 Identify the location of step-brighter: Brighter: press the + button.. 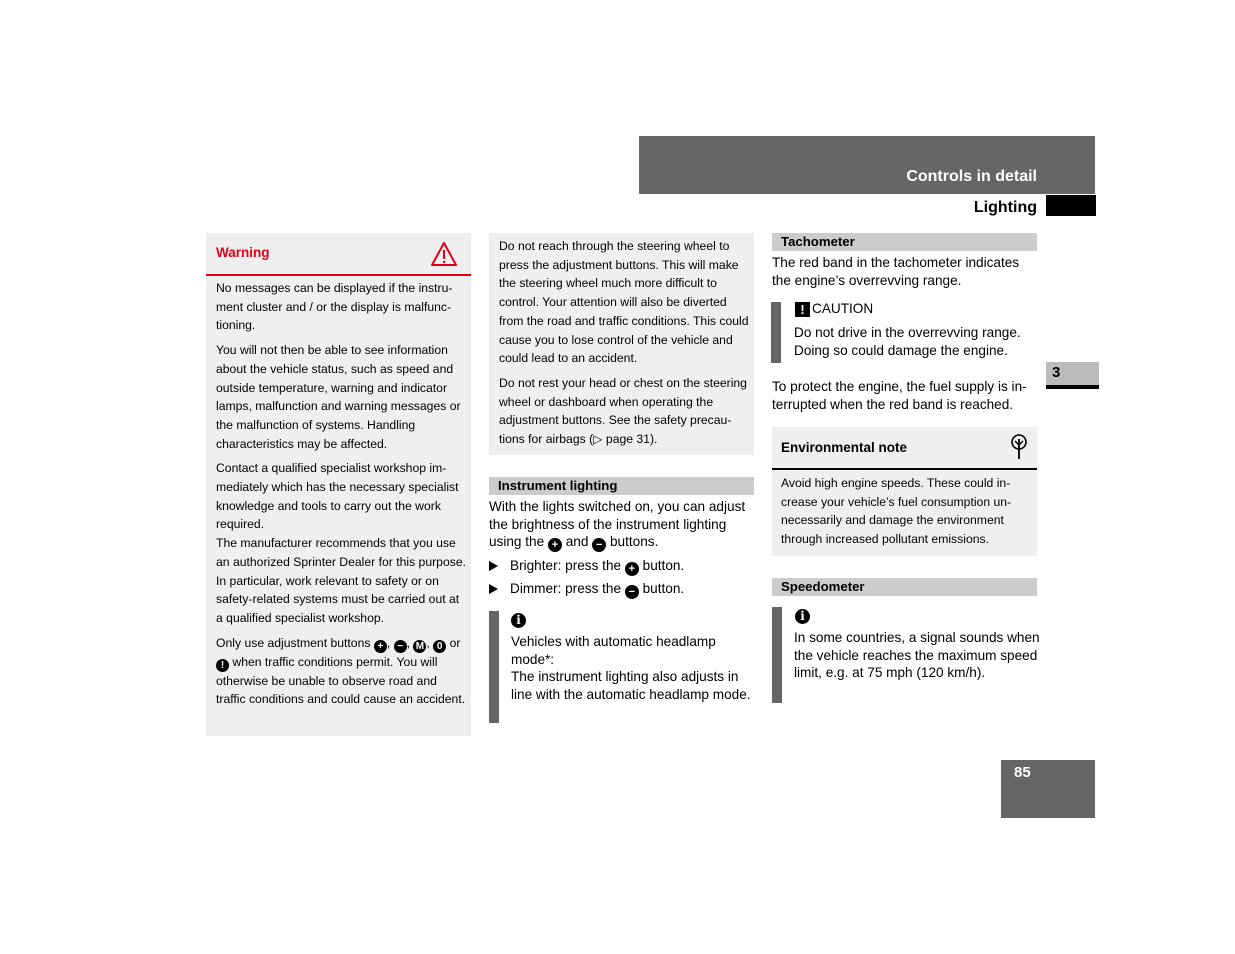
(623, 566).